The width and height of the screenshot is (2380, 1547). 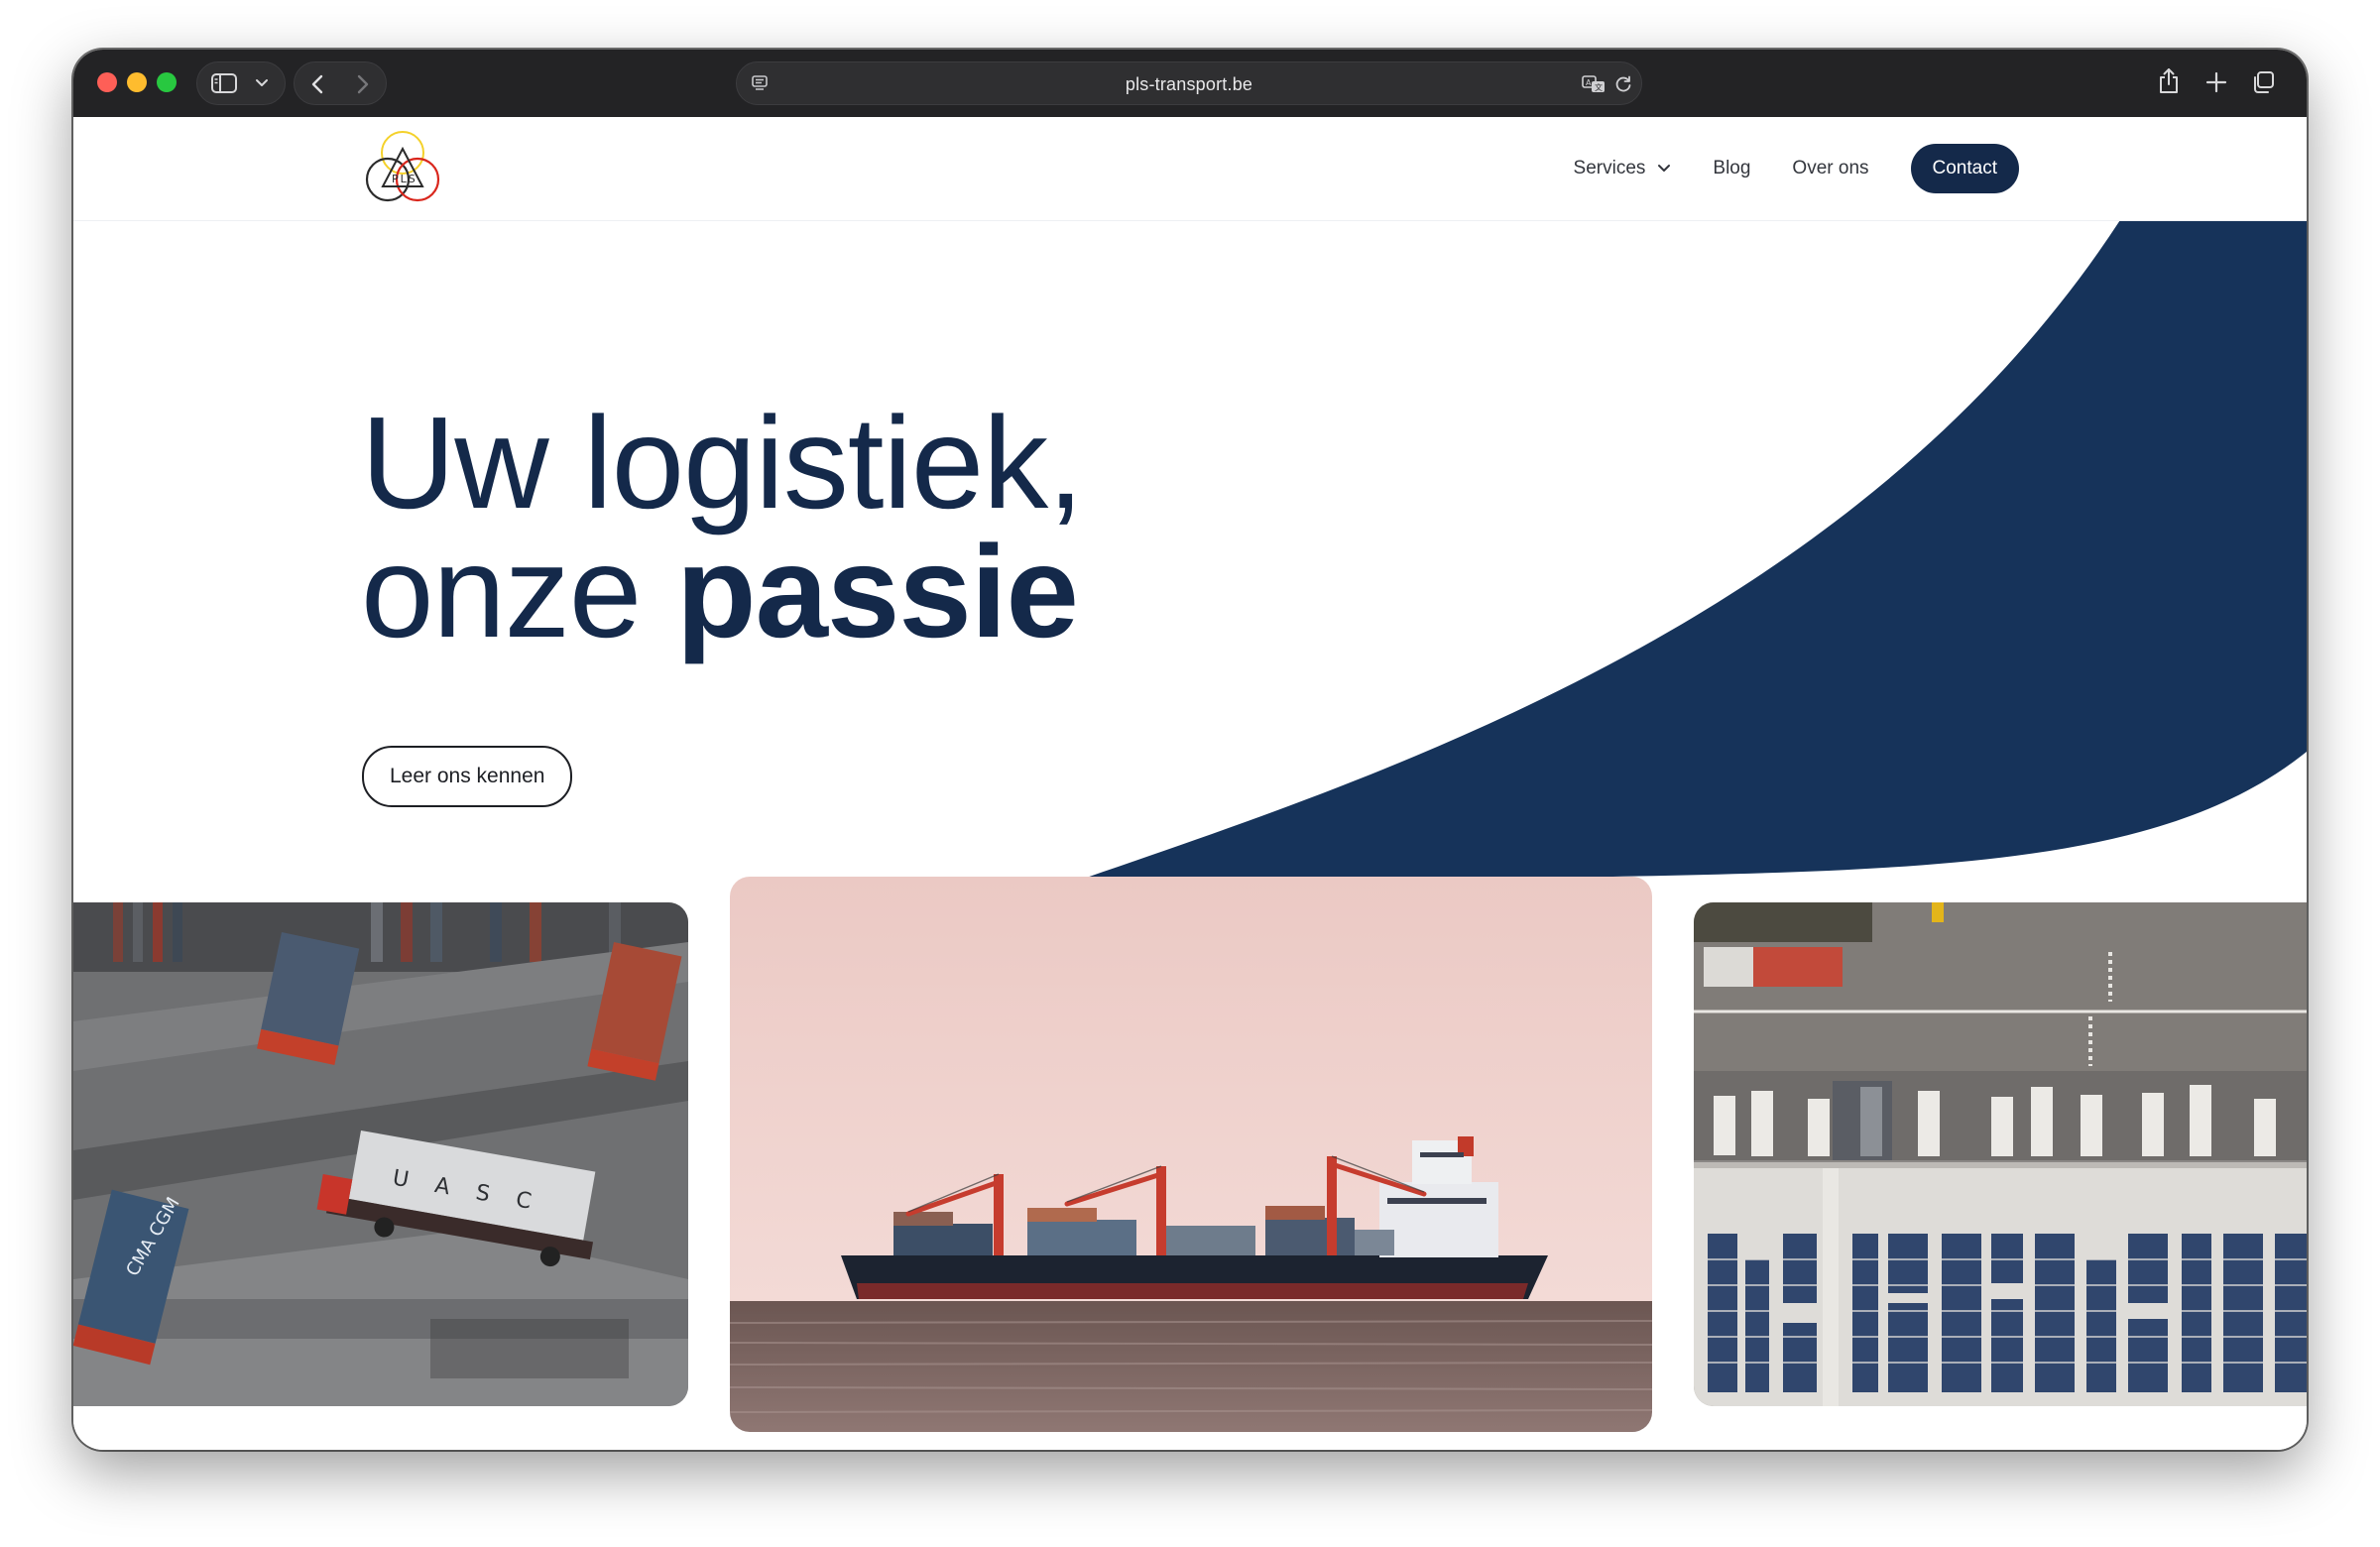 I want to click on browser-toolbar: pls-transport.be A文, so click(x=1190, y=83).